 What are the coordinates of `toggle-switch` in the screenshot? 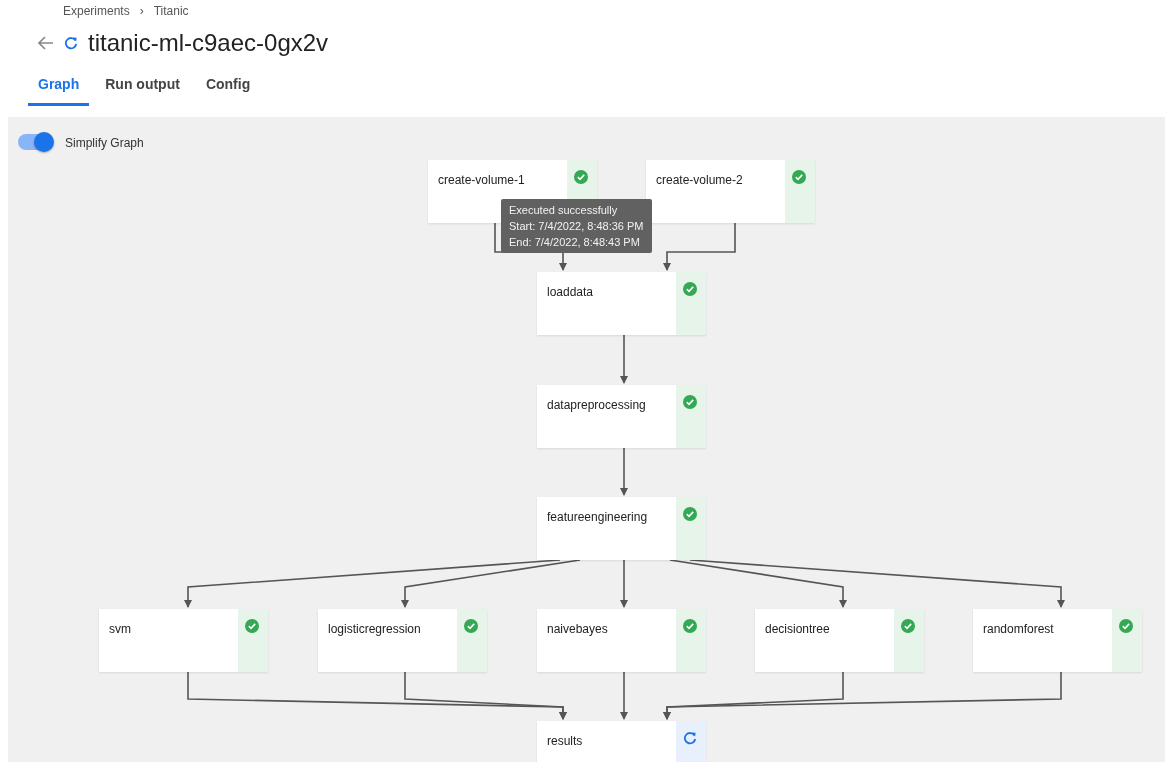 It's located at (35, 142).